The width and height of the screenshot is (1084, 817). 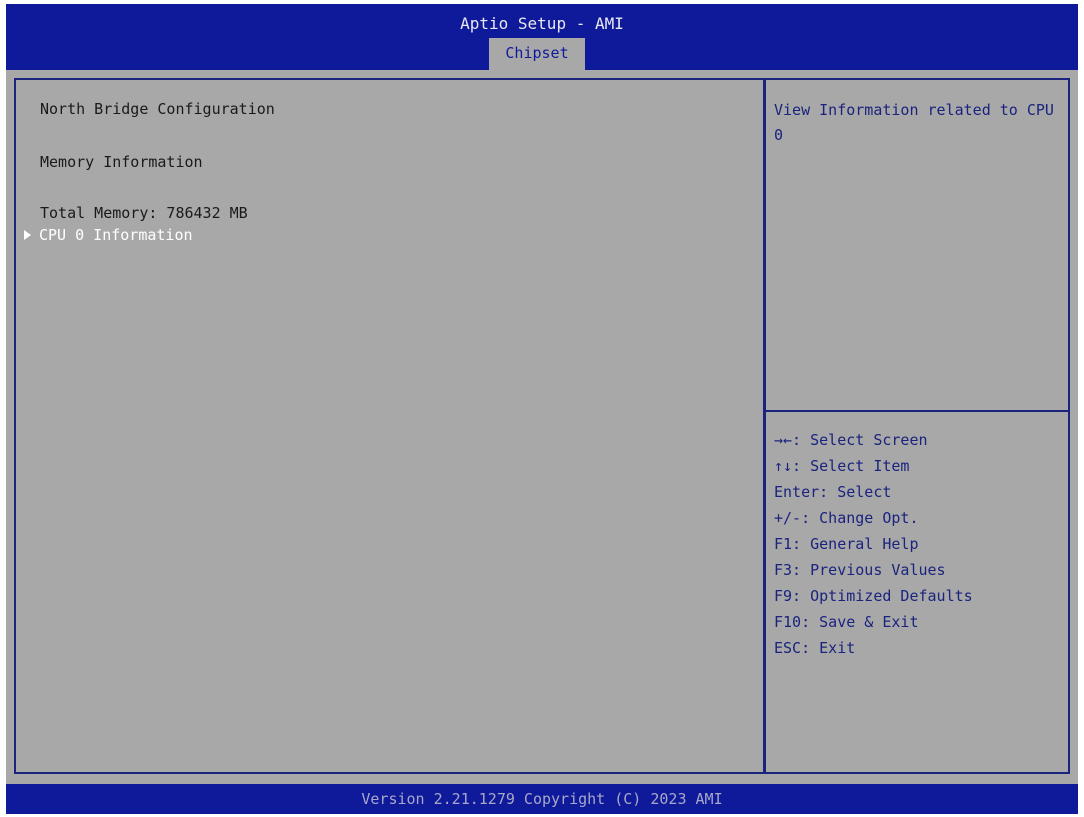 I want to click on help-divider, so click(x=917, y=411).